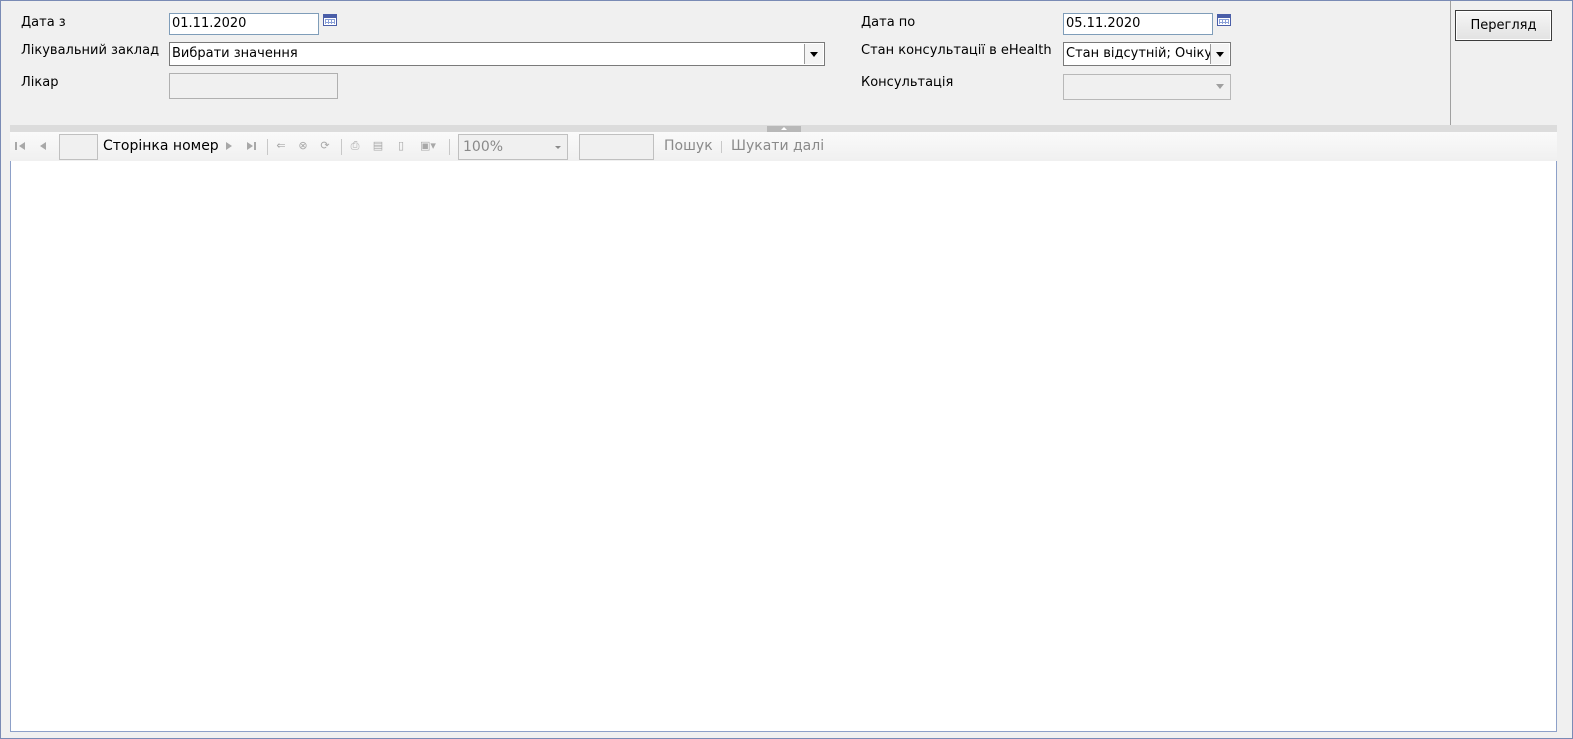 The width and height of the screenshot is (1573, 739). I want to click on page-number-input, so click(78, 147).